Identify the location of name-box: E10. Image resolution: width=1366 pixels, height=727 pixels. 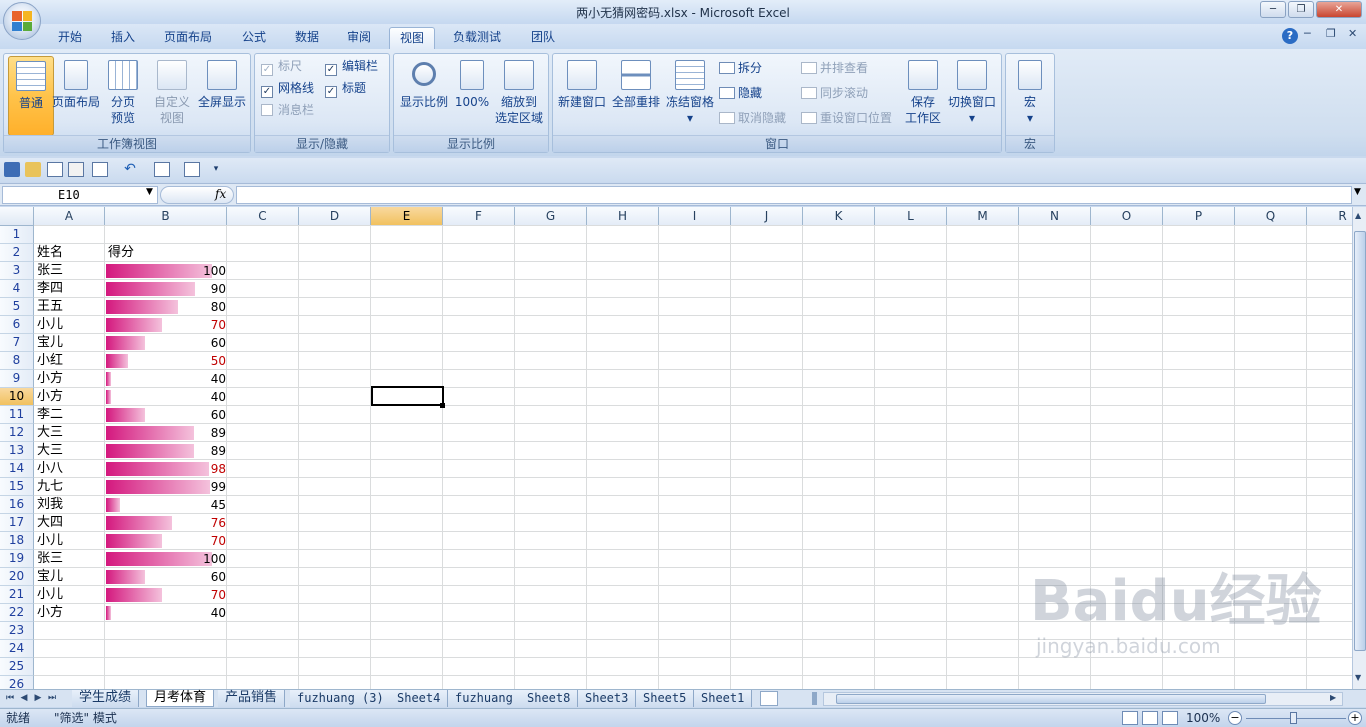
(80, 195).